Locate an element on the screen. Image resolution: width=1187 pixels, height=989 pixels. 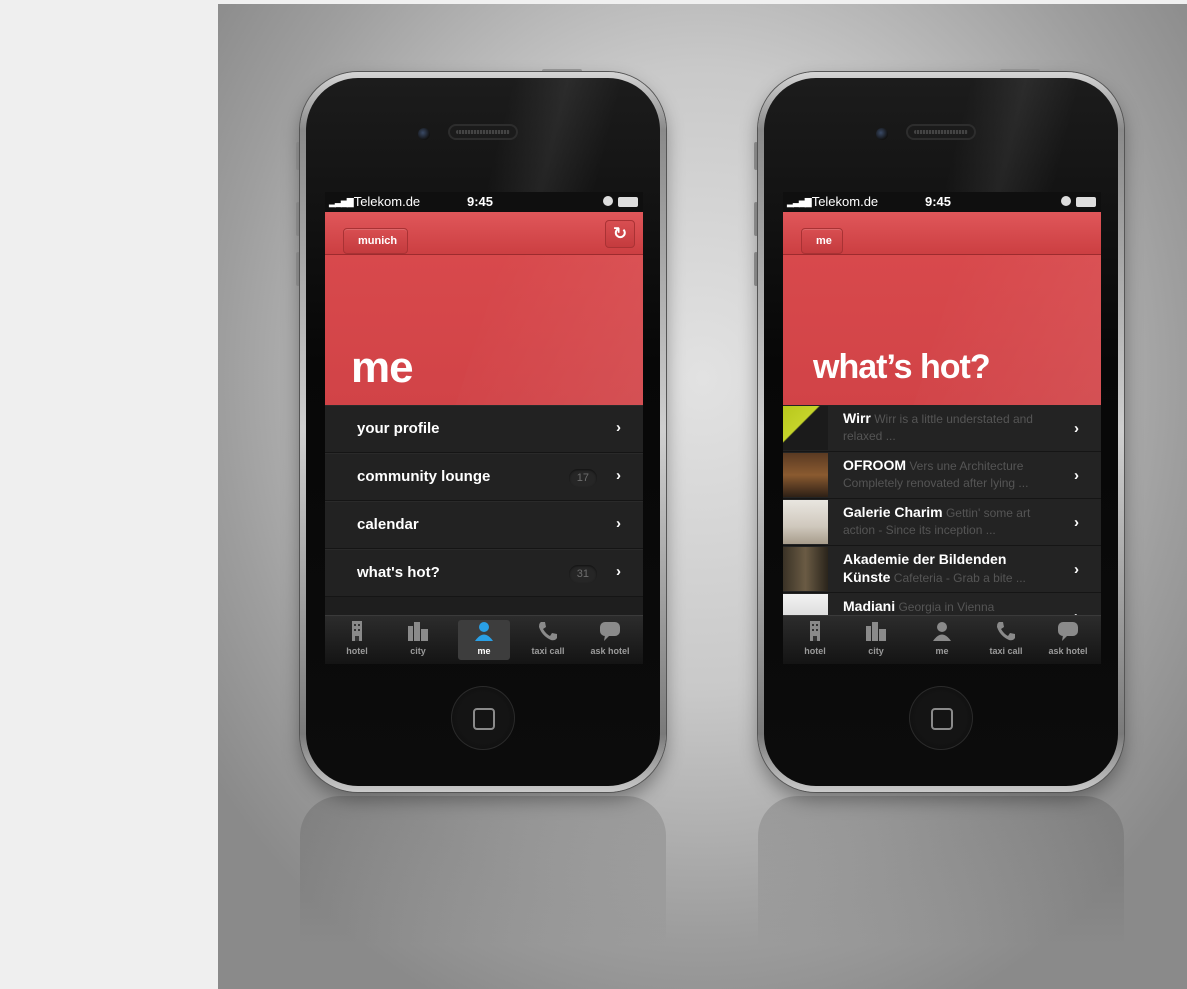
back-button-munich: munich is located at coordinates (376, 241).